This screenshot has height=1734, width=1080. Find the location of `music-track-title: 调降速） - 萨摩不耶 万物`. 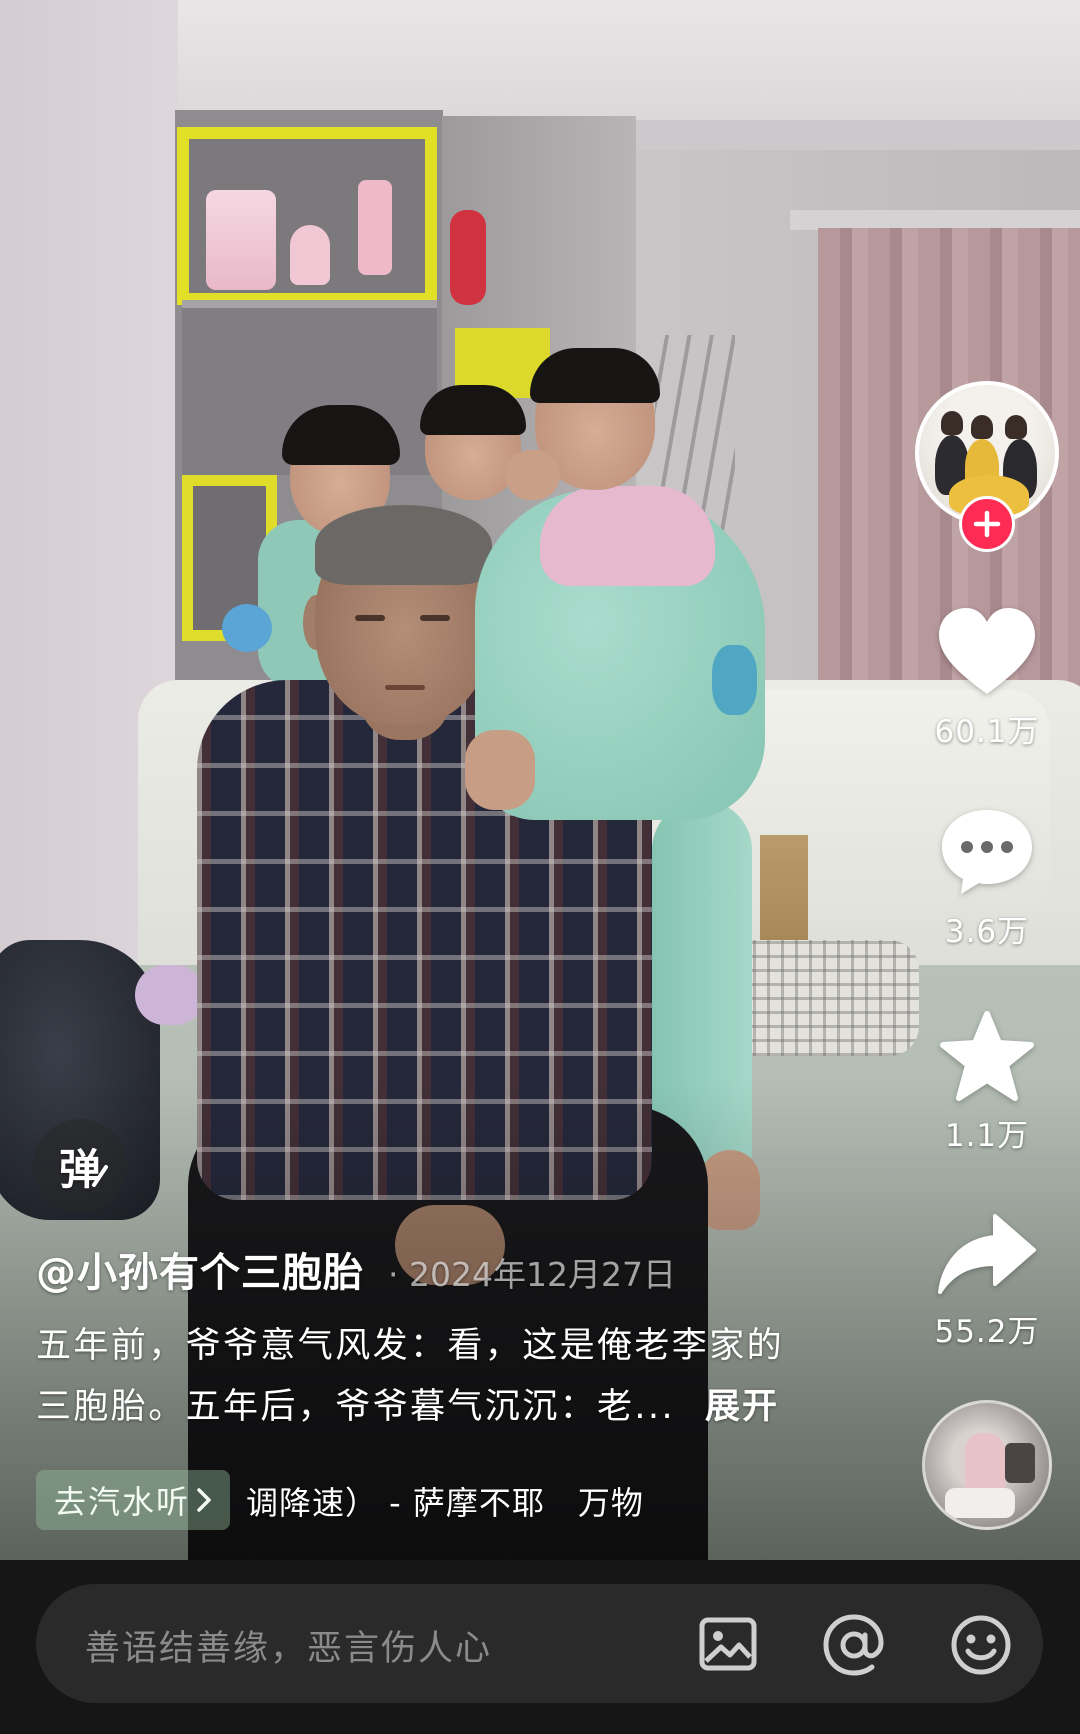

music-track-title: 调降速） - 萨摩不耶 万物 is located at coordinates (445, 1501).